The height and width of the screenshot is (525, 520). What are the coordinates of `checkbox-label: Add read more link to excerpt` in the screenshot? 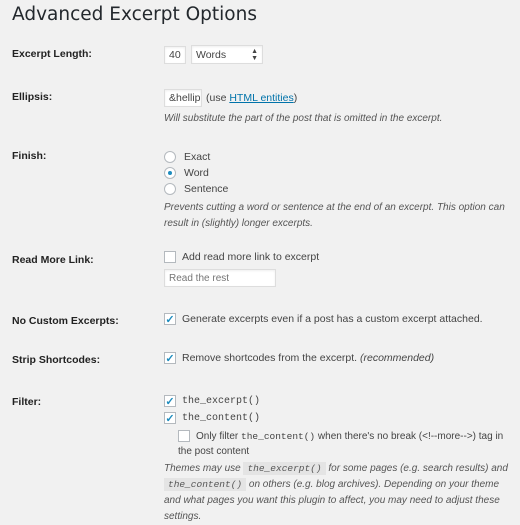 It's located at (251, 257).